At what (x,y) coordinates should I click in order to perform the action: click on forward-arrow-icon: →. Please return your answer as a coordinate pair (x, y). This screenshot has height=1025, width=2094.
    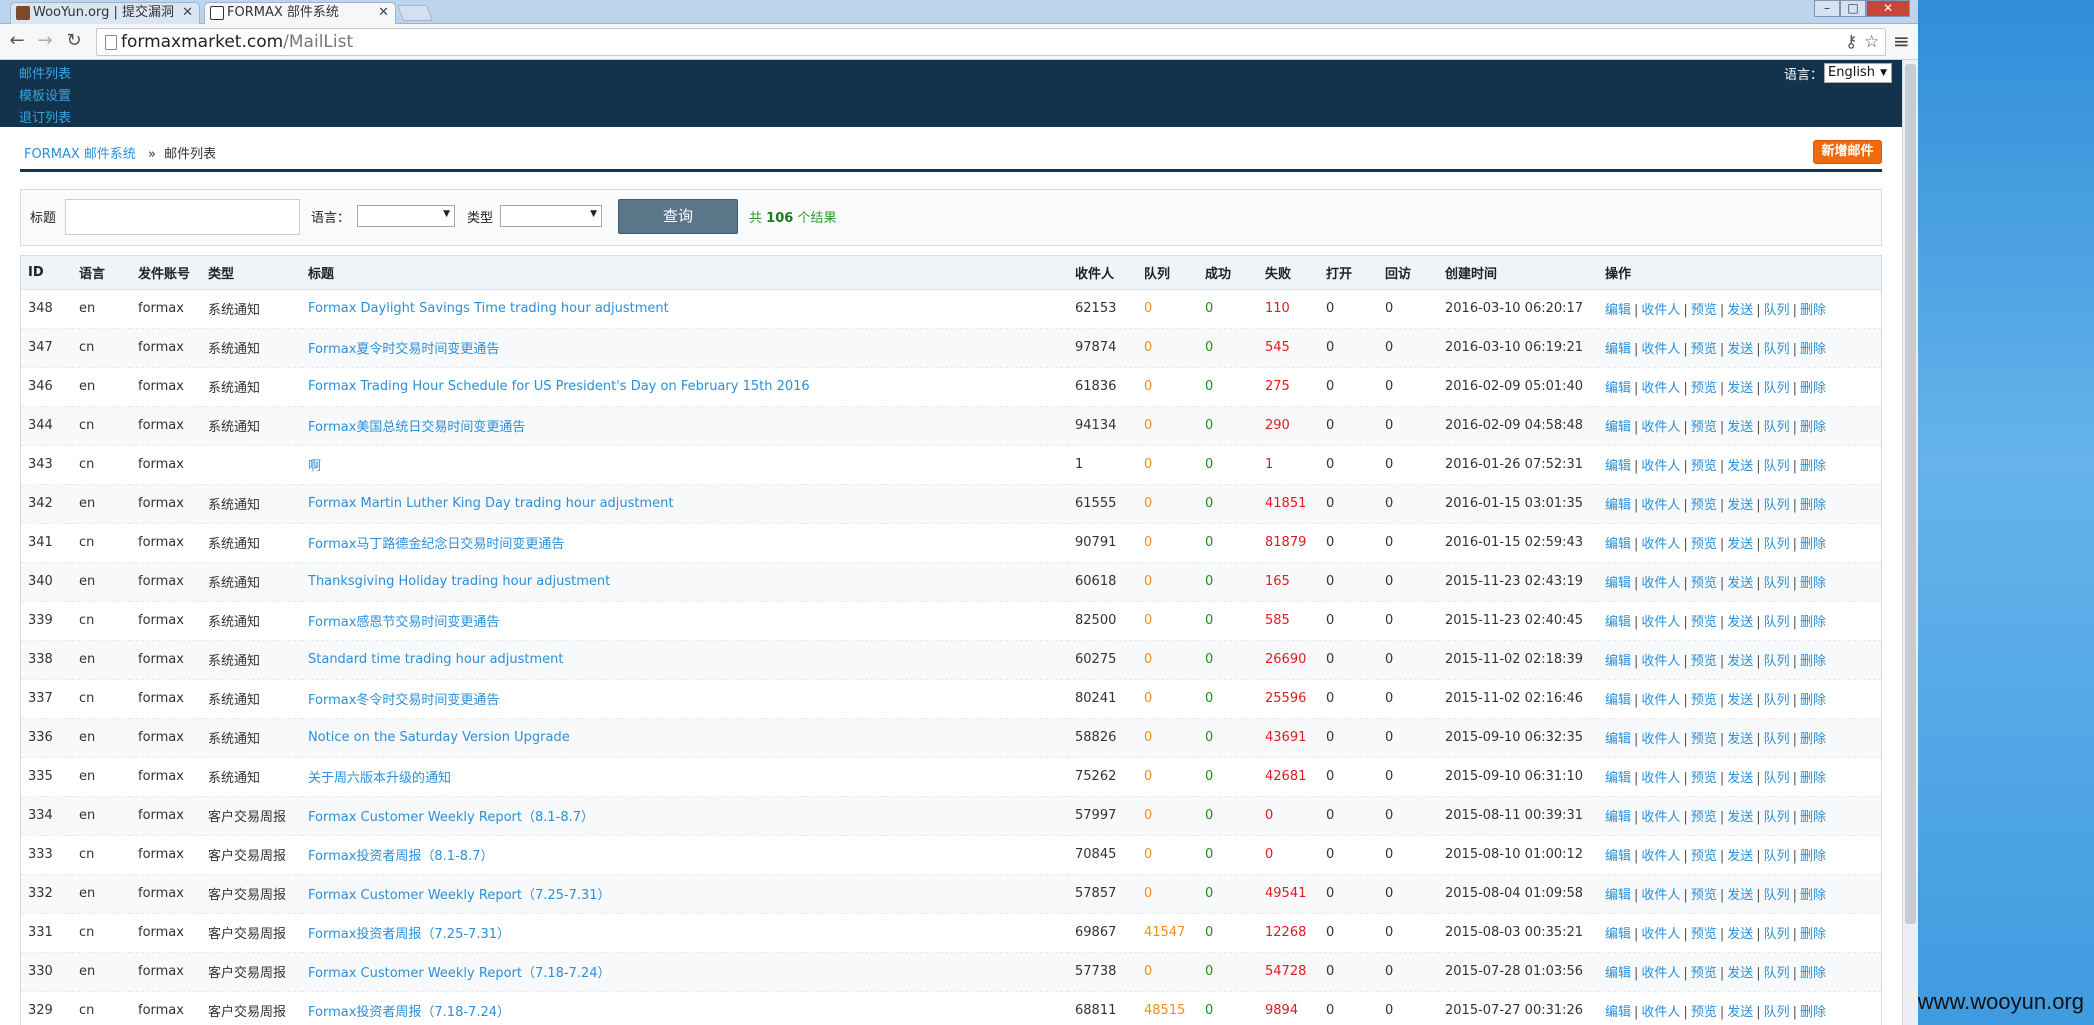
    Looking at the image, I should click on (45, 41).